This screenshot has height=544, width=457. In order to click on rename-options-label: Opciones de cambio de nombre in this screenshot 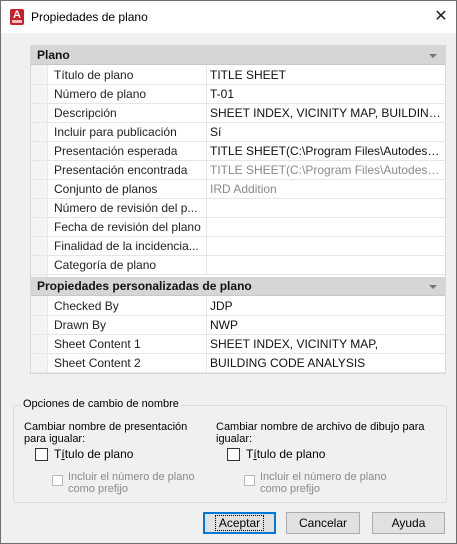, I will do `click(101, 404)`.